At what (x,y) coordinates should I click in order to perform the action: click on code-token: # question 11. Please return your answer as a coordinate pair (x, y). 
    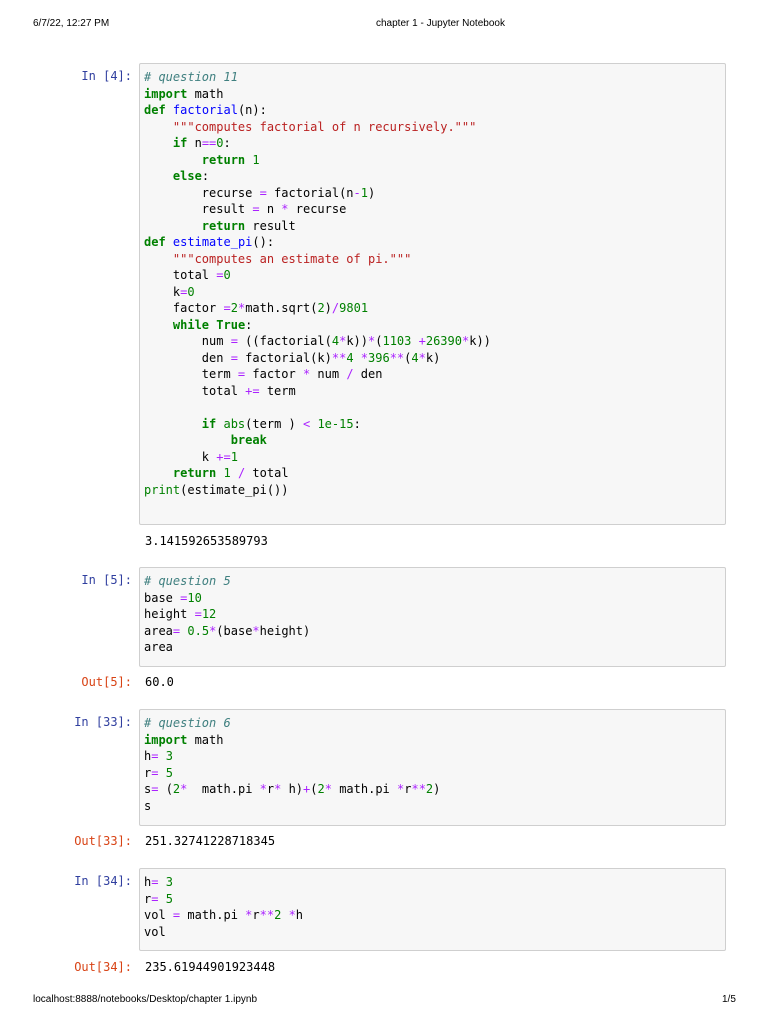
    Looking at the image, I should click on (191, 77).